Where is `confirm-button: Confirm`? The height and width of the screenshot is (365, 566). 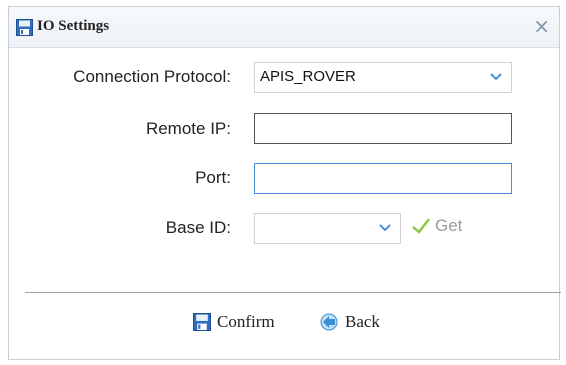
confirm-button: Confirm is located at coordinates (234, 322).